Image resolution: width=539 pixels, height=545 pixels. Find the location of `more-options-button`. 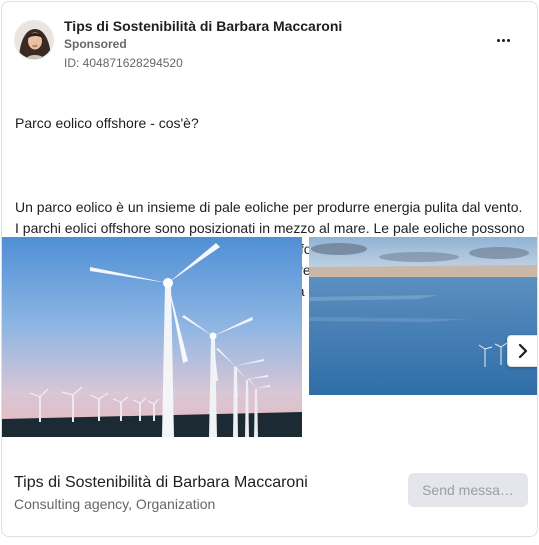

more-options-button is located at coordinates (503, 40).